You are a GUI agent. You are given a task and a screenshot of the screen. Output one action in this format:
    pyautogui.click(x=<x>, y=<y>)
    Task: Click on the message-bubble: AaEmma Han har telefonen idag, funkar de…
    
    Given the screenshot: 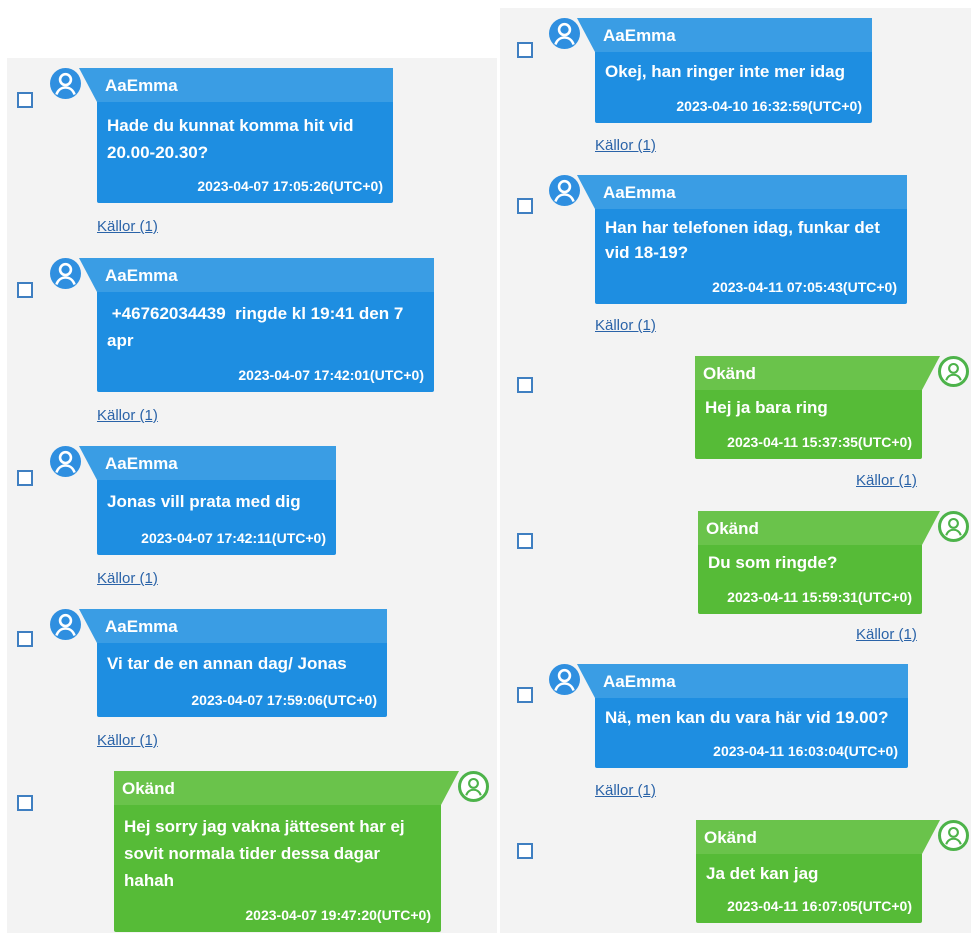 What is the action you would take?
    pyautogui.click(x=742, y=239)
    